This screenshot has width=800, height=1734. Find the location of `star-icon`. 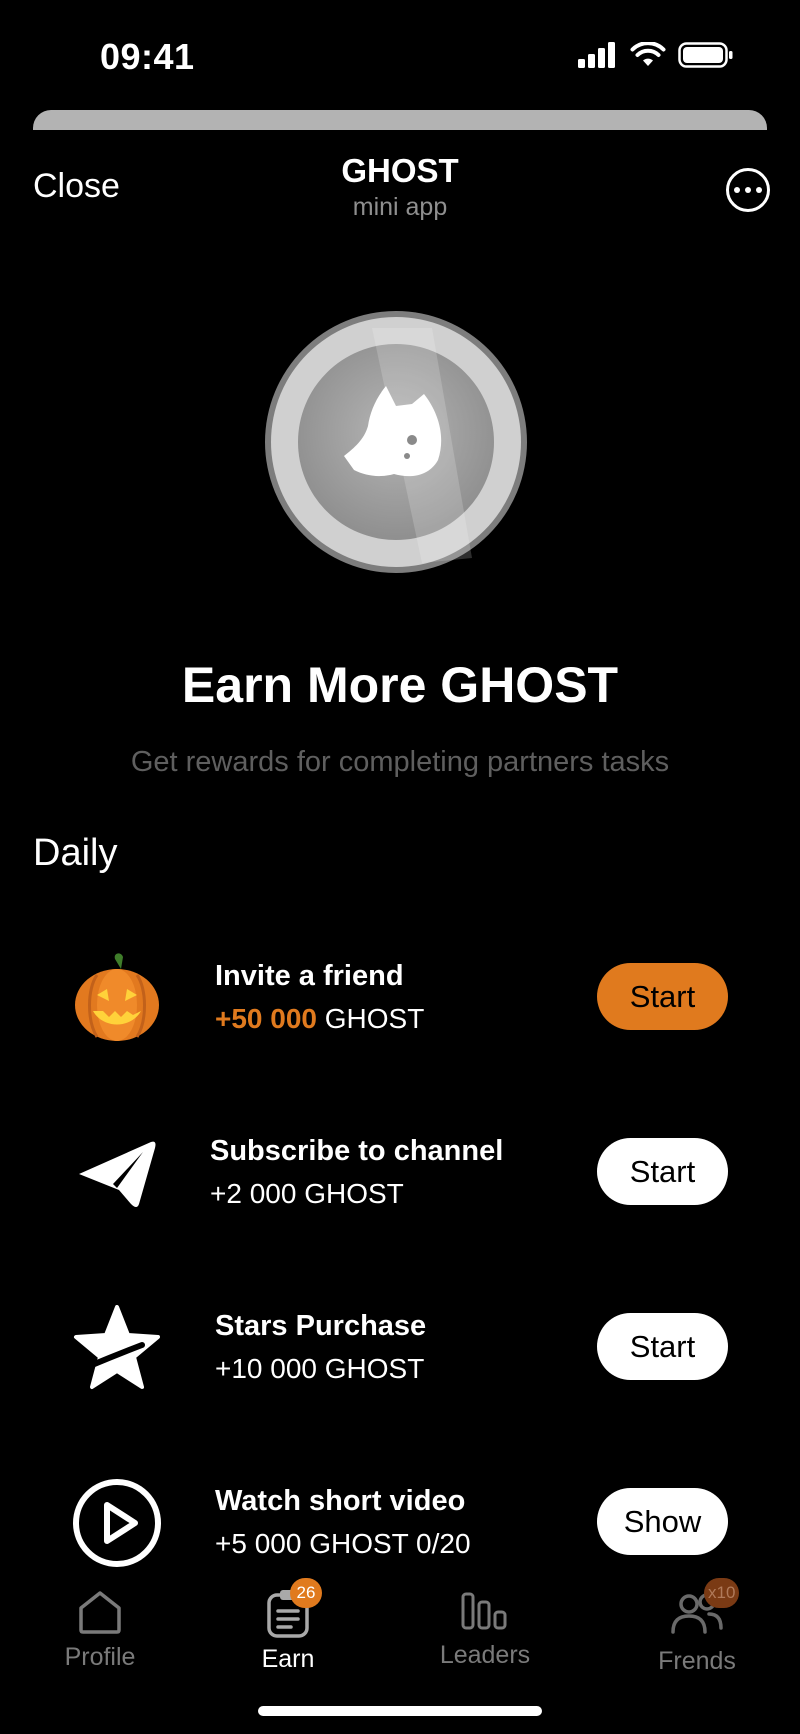

star-icon is located at coordinates (117, 1348).